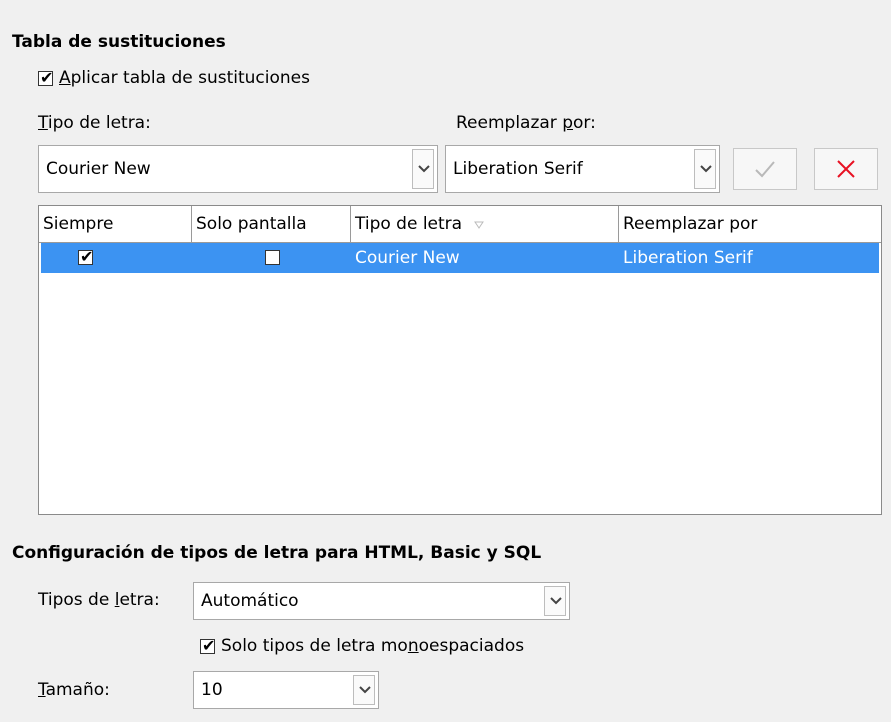 This screenshot has height=722, width=891. I want to click on font-combo: Courier New, so click(238, 169).